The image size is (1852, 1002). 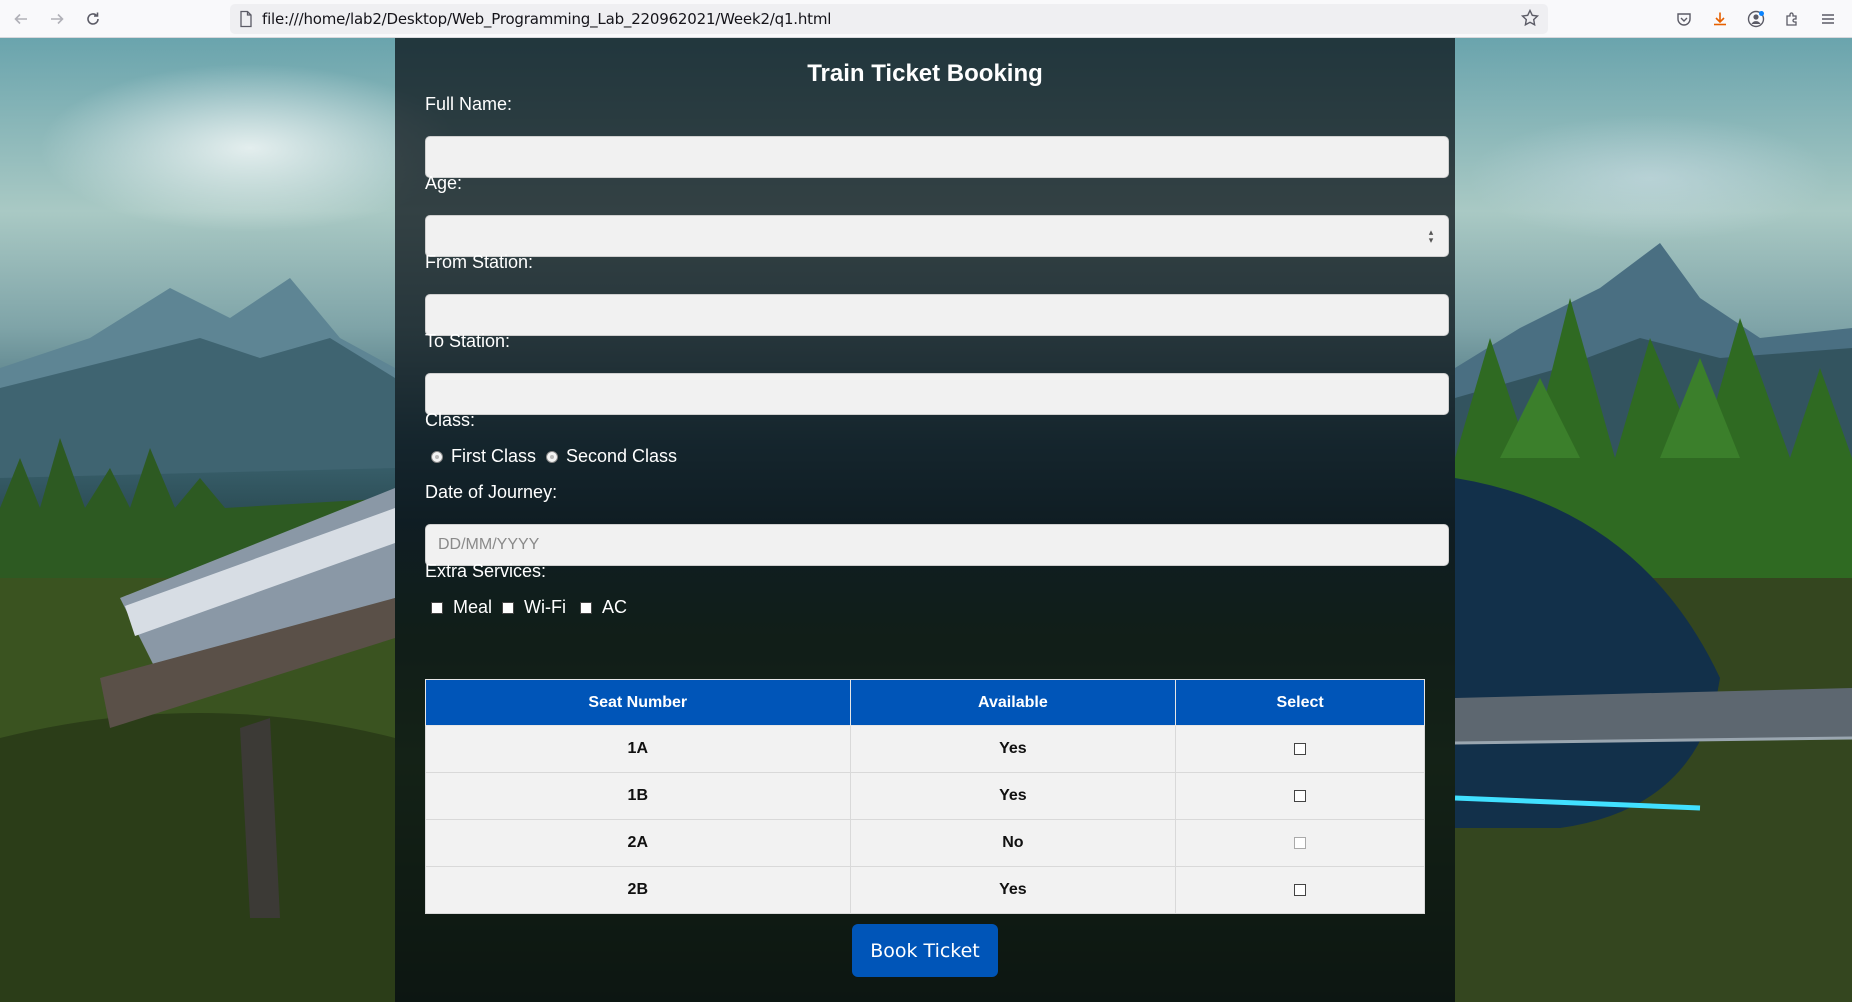 I want to click on to-station-input, so click(x=937, y=394).